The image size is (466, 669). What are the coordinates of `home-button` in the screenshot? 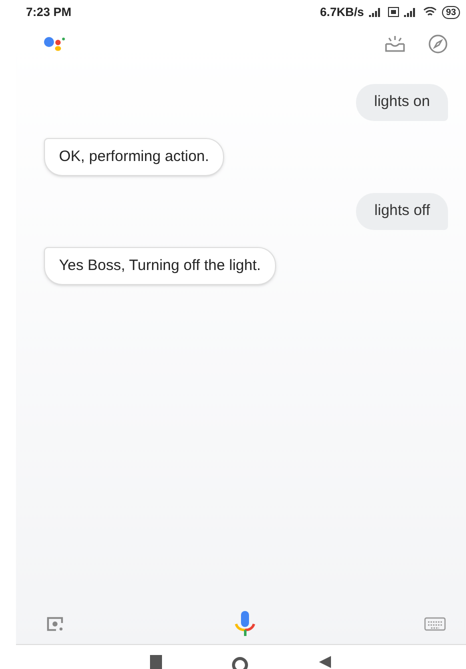 It's located at (240, 663).